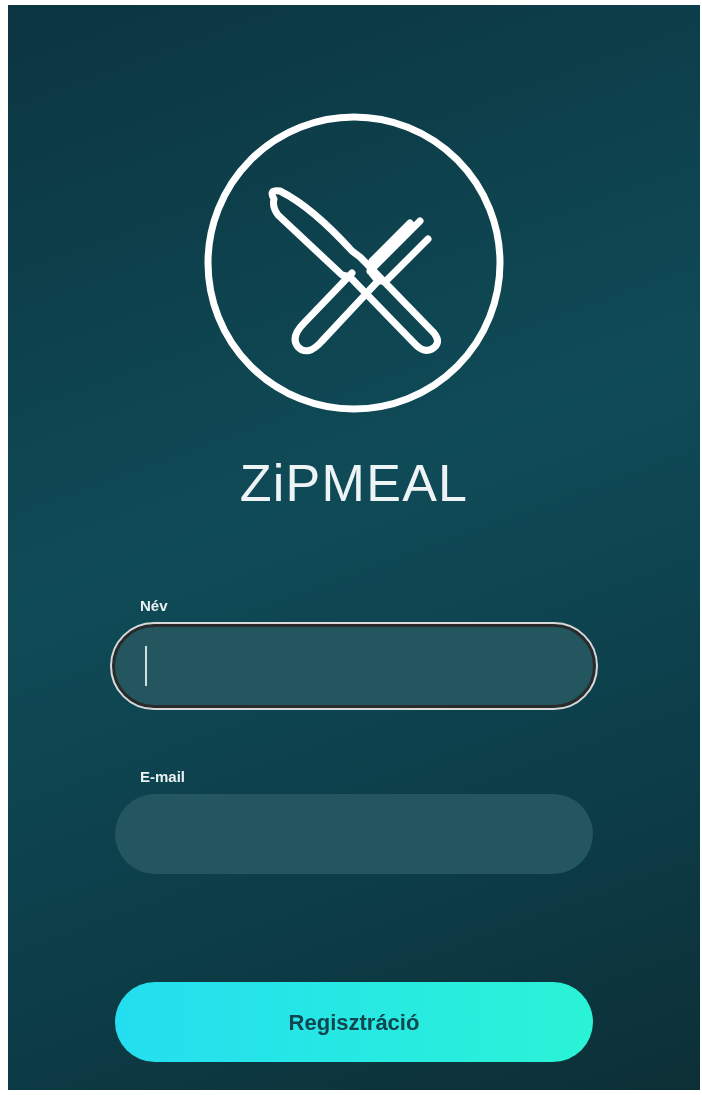 The height and width of the screenshot is (1095, 702). What do you see at coordinates (354, 665) in the screenshot?
I see `input-field` at bounding box center [354, 665].